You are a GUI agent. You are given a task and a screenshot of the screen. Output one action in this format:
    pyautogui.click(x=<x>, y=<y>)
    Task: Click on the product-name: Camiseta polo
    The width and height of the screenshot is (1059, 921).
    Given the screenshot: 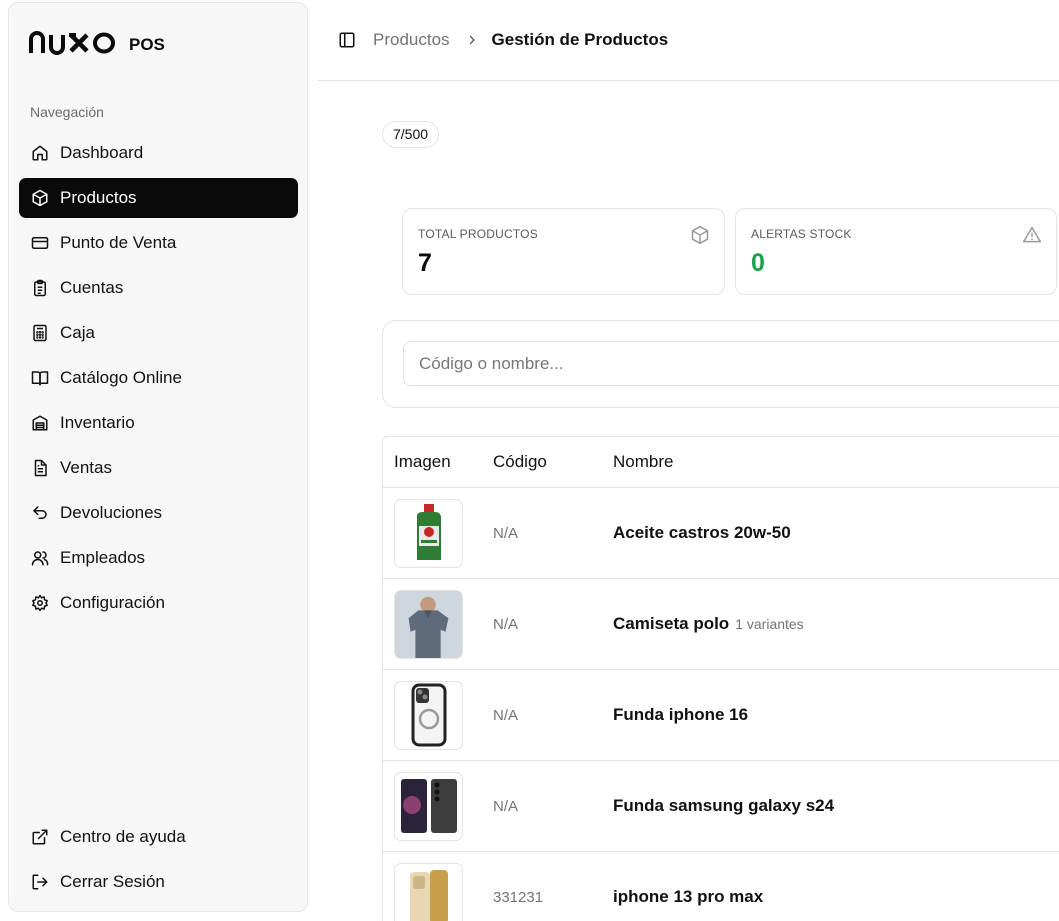 What is the action you would take?
    pyautogui.click(x=671, y=623)
    